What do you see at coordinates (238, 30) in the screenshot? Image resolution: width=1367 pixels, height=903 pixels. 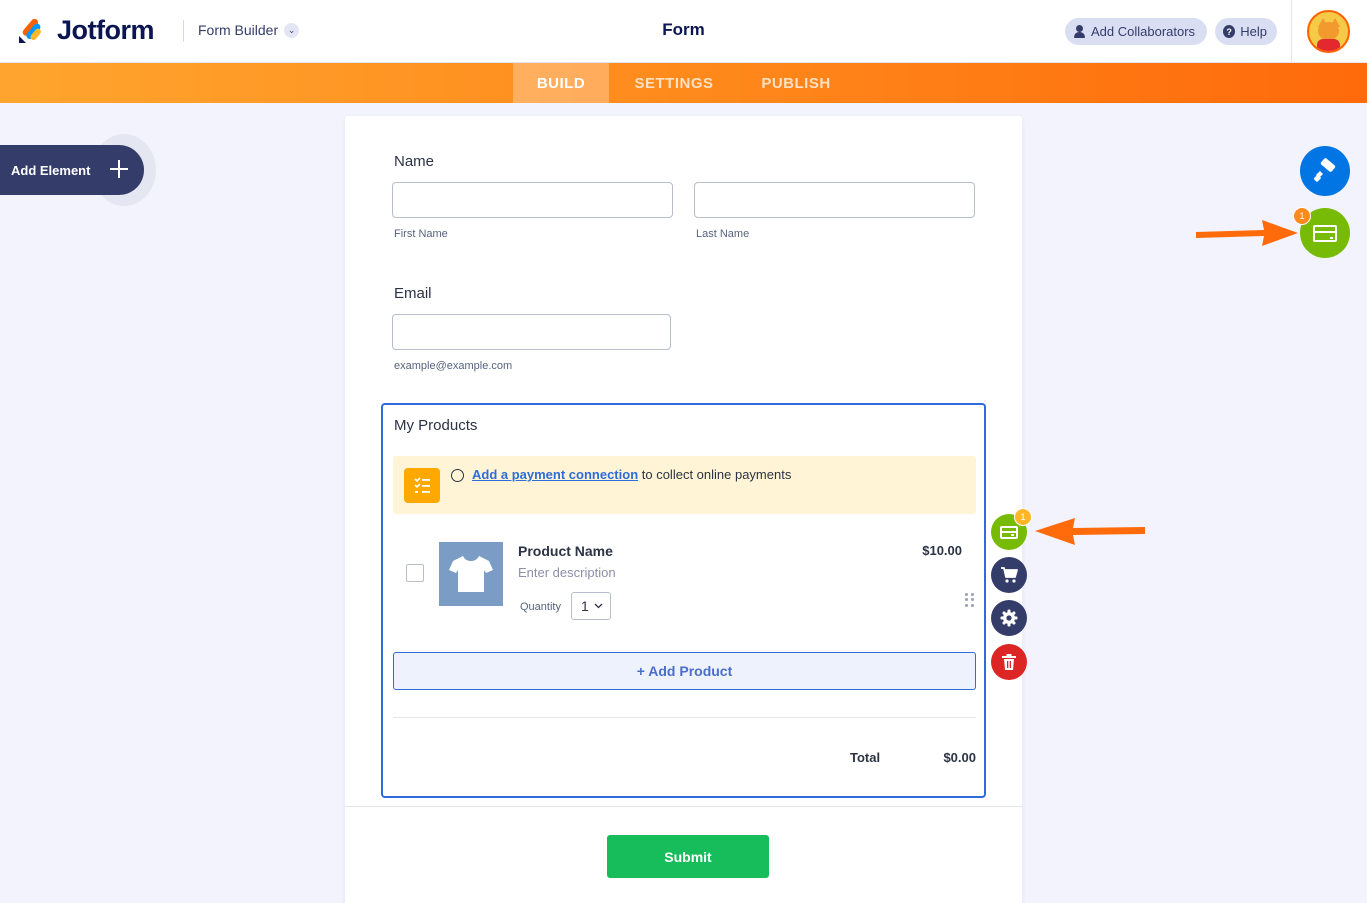 I see `form-builder-label: Form Builder` at bounding box center [238, 30].